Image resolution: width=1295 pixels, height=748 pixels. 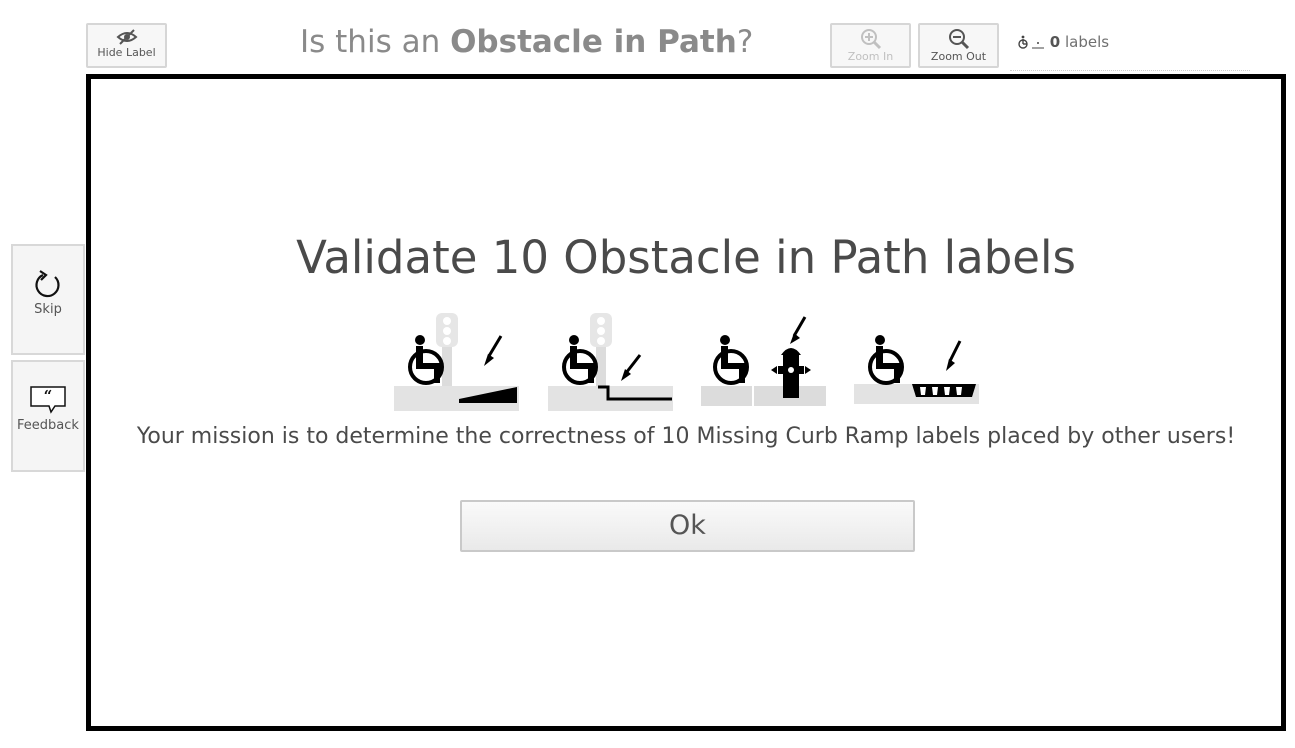 I want to click on speech-bubble-icon: “, so click(x=48, y=400).